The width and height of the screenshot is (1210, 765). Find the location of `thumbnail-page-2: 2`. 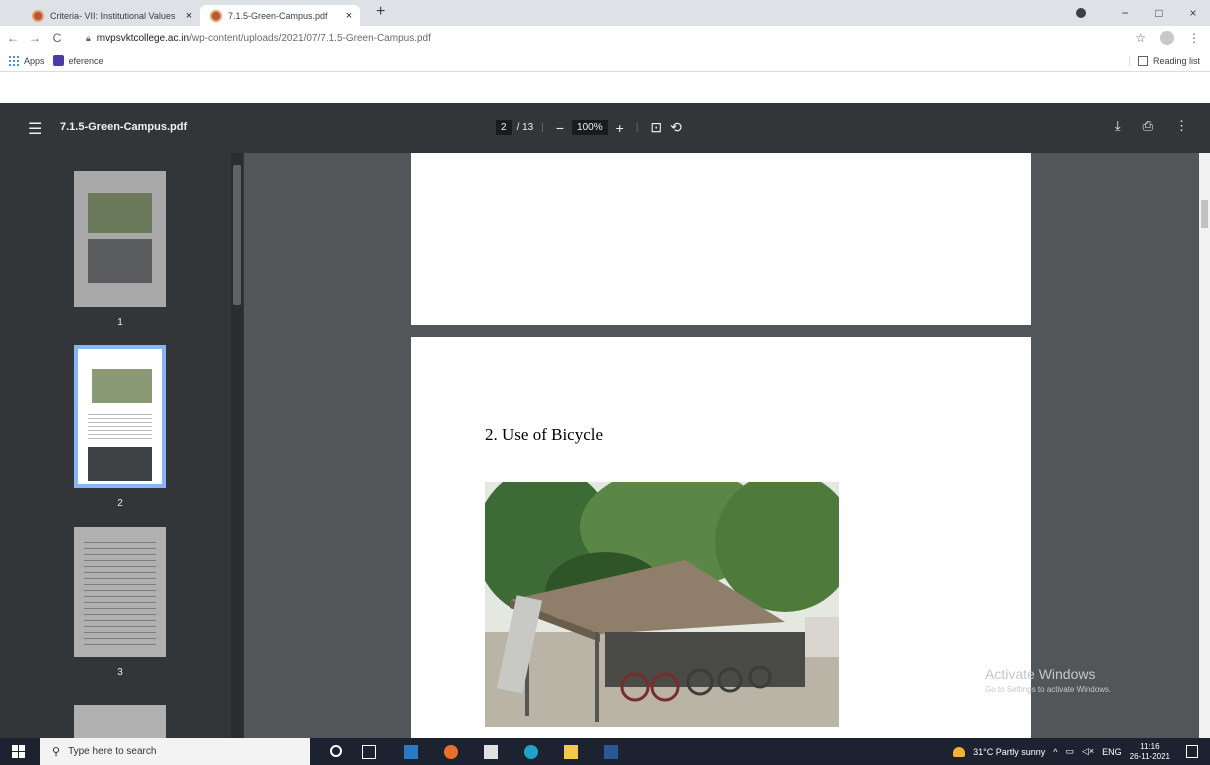

thumbnail-page-2: 2 is located at coordinates (120, 427).